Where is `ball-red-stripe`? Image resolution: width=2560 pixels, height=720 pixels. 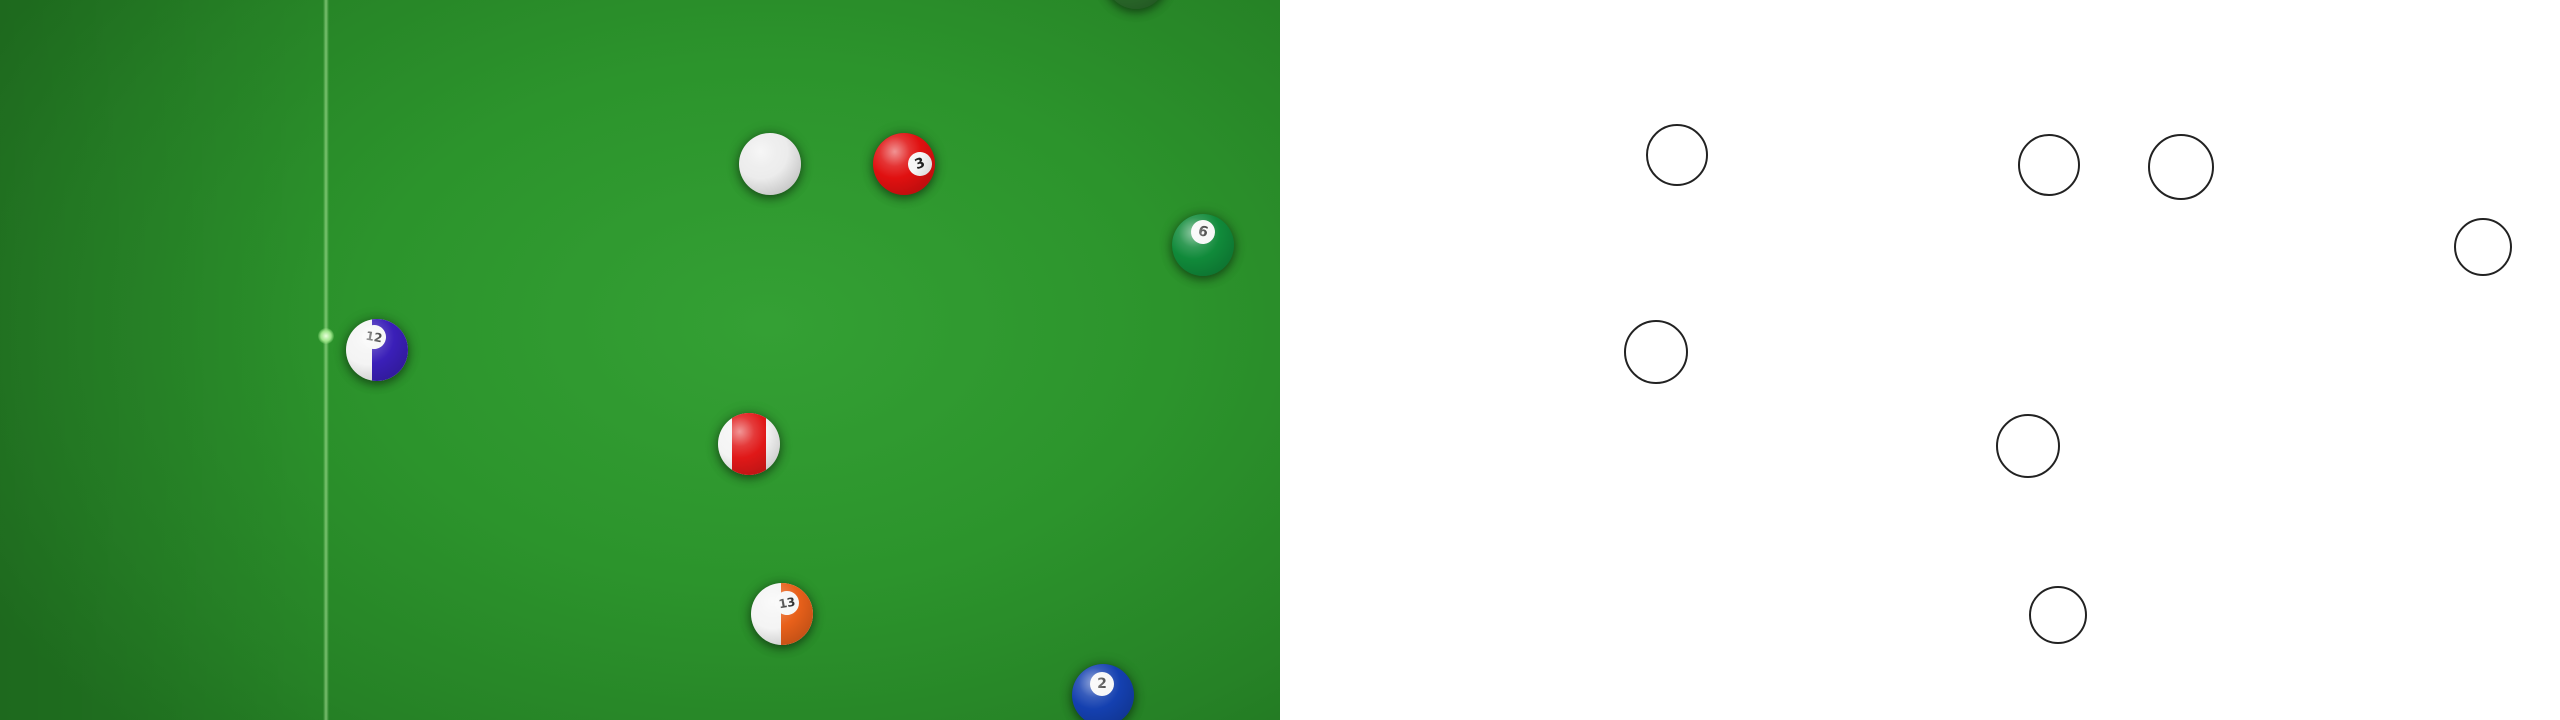
ball-red-stripe is located at coordinates (749, 444).